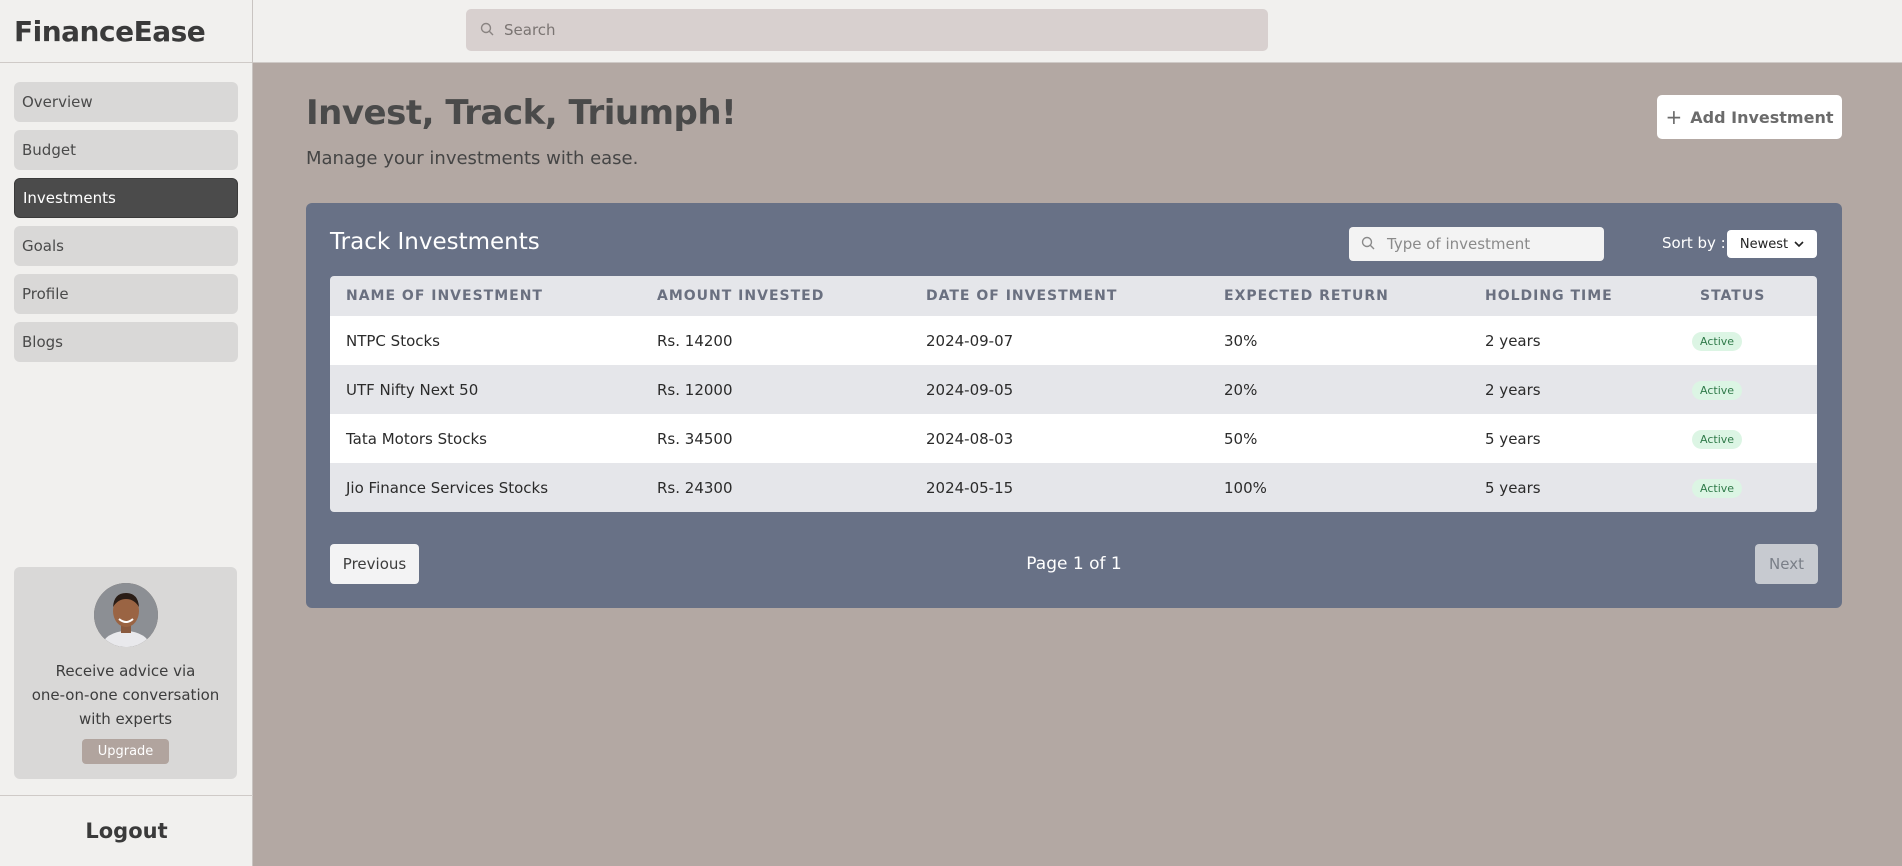 Image resolution: width=1902 pixels, height=866 pixels. What do you see at coordinates (970, 389) in the screenshot?
I see `cell-date: 2024-09-05` at bounding box center [970, 389].